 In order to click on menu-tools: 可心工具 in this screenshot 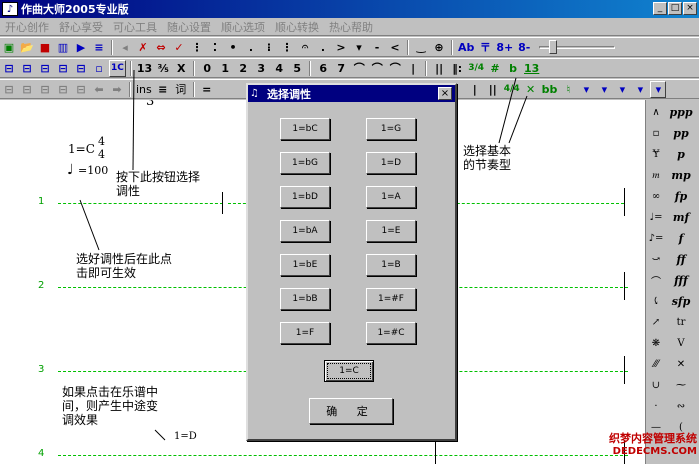, I will do `click(135, 27)`.